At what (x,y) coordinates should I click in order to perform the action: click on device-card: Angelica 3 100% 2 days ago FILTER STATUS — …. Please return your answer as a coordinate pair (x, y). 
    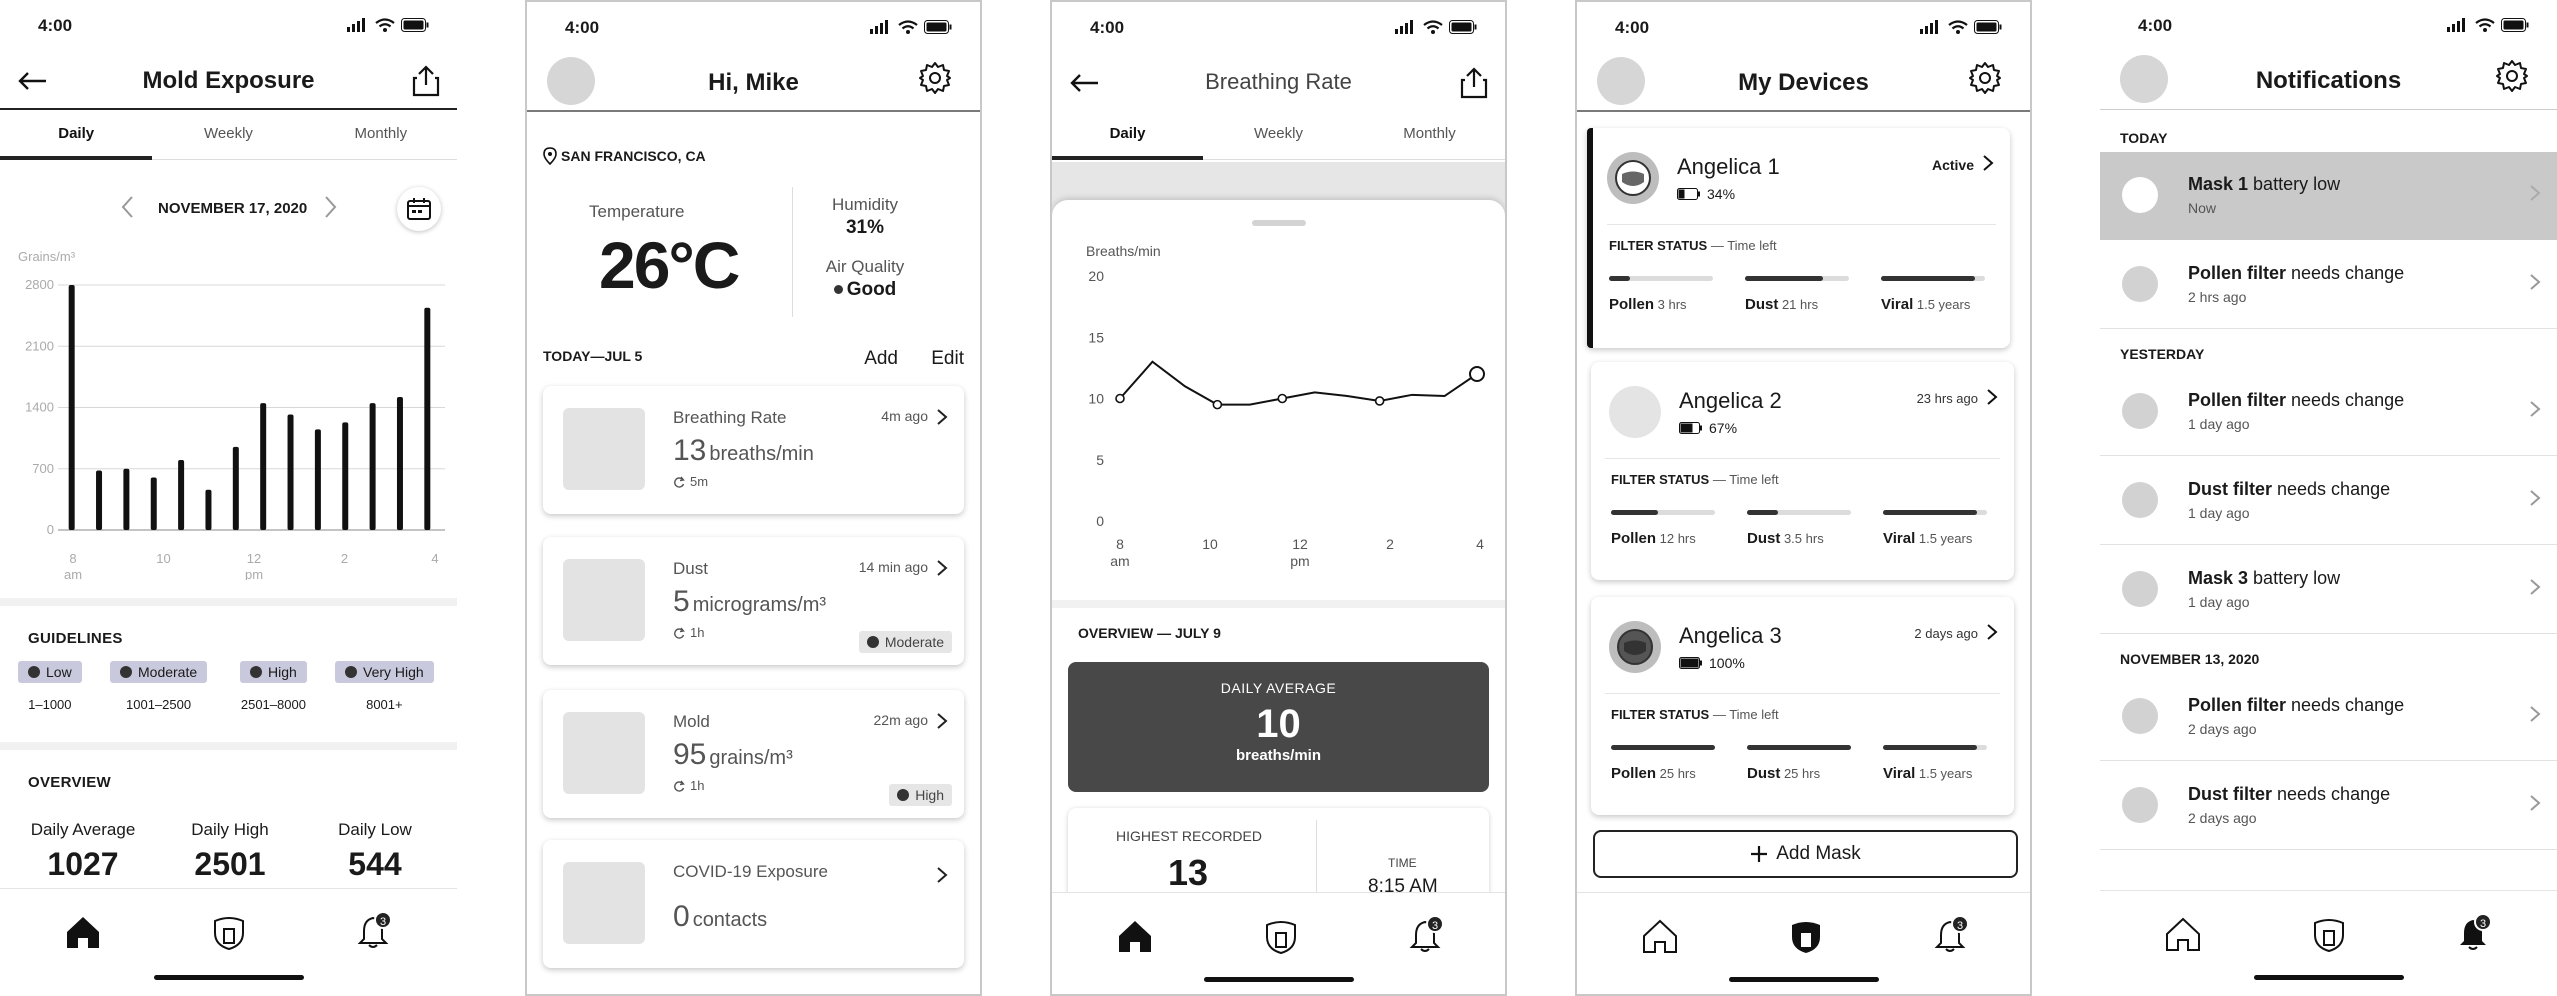
    Looking at the image, I should click on (1802, 706).